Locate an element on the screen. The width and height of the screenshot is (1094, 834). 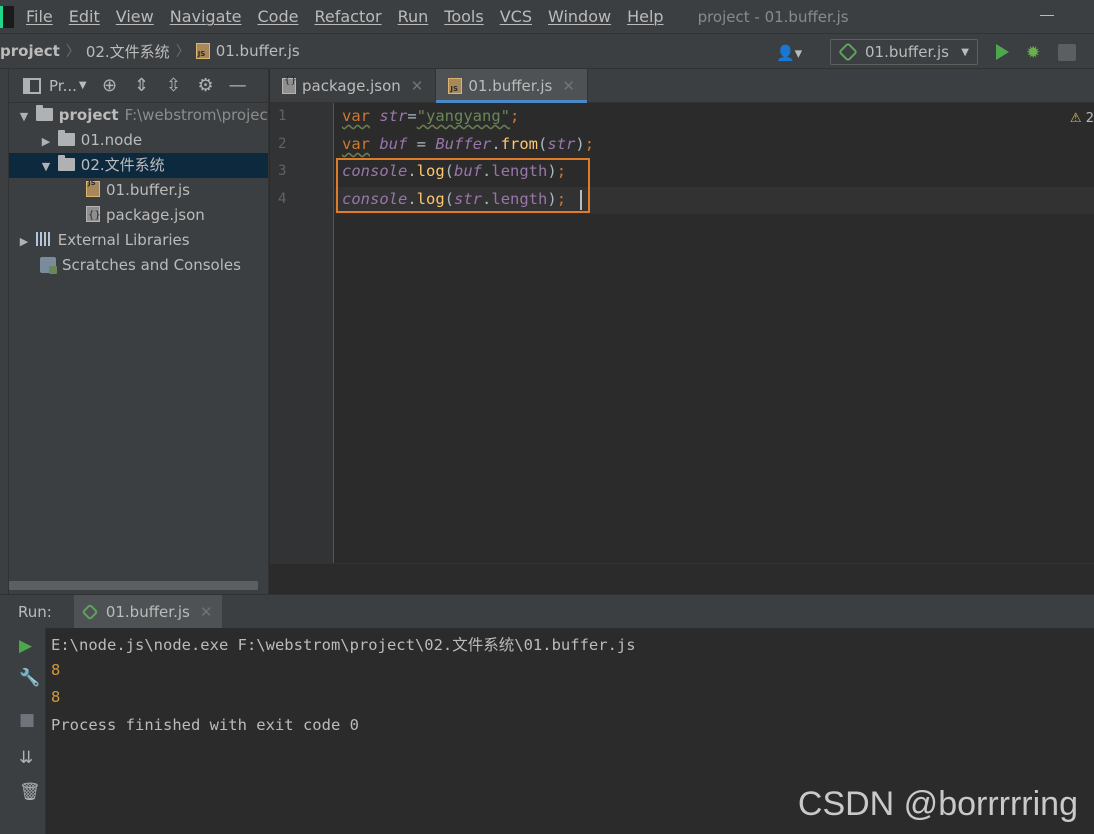
paren: ( is located at coordinates (543, 144).